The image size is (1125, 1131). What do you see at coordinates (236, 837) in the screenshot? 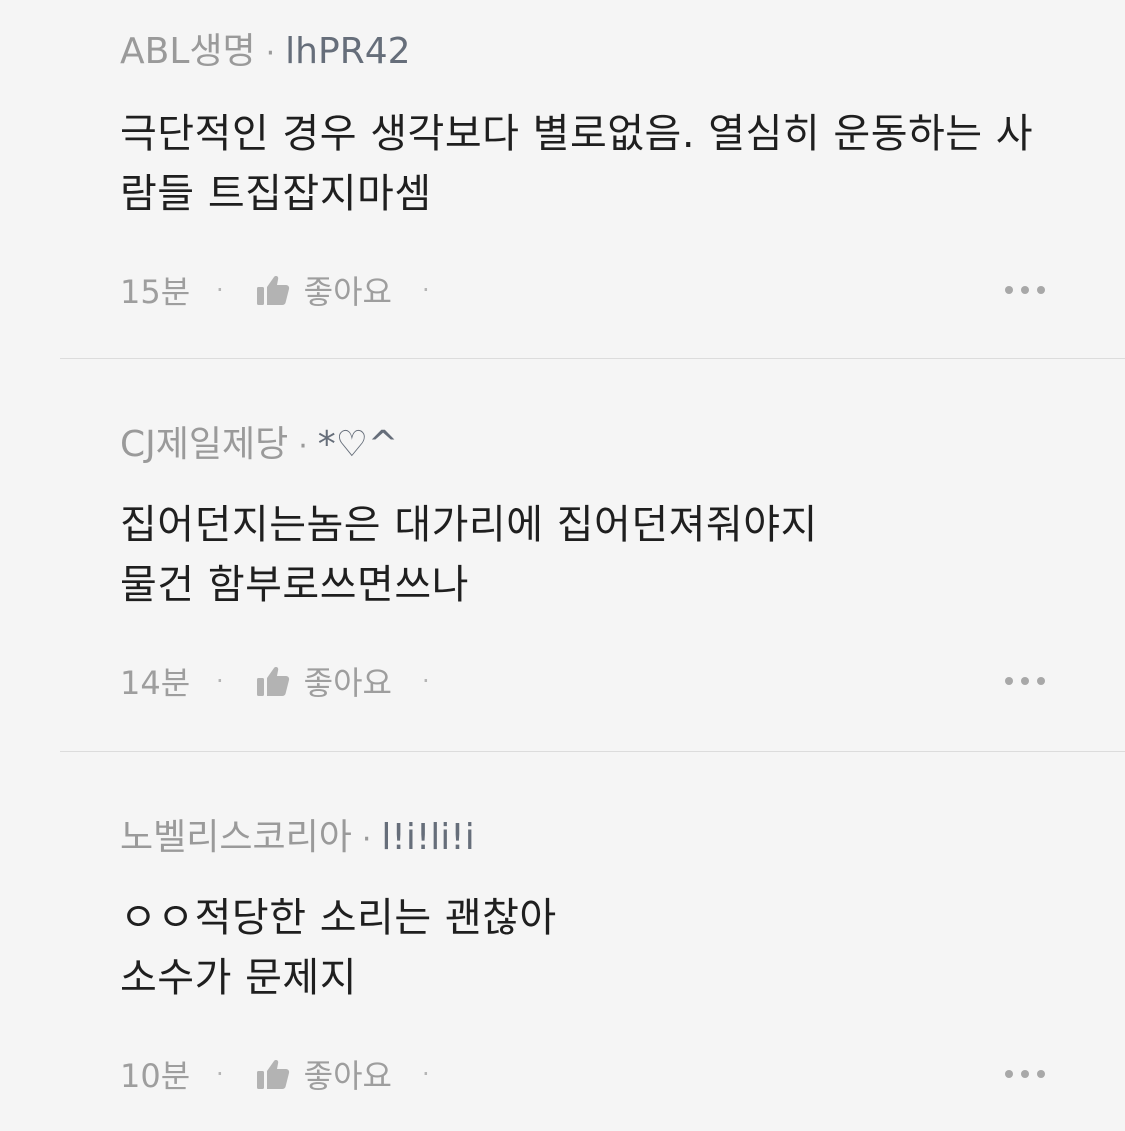
I see `comment-author-name: 노벨리스코리아` at bounding box center [236, 837].